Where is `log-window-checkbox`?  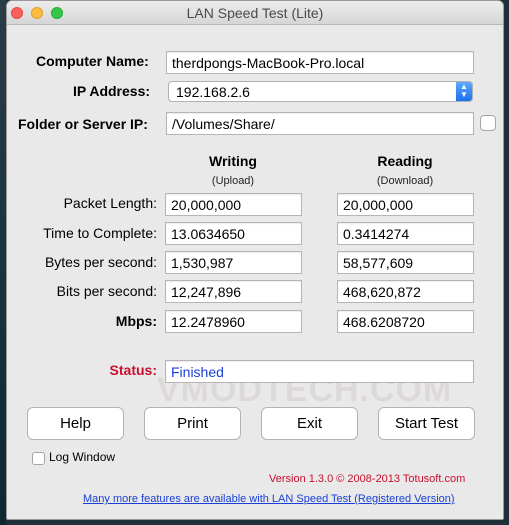
log-window-checkbox is located at coordinates (38, 458).